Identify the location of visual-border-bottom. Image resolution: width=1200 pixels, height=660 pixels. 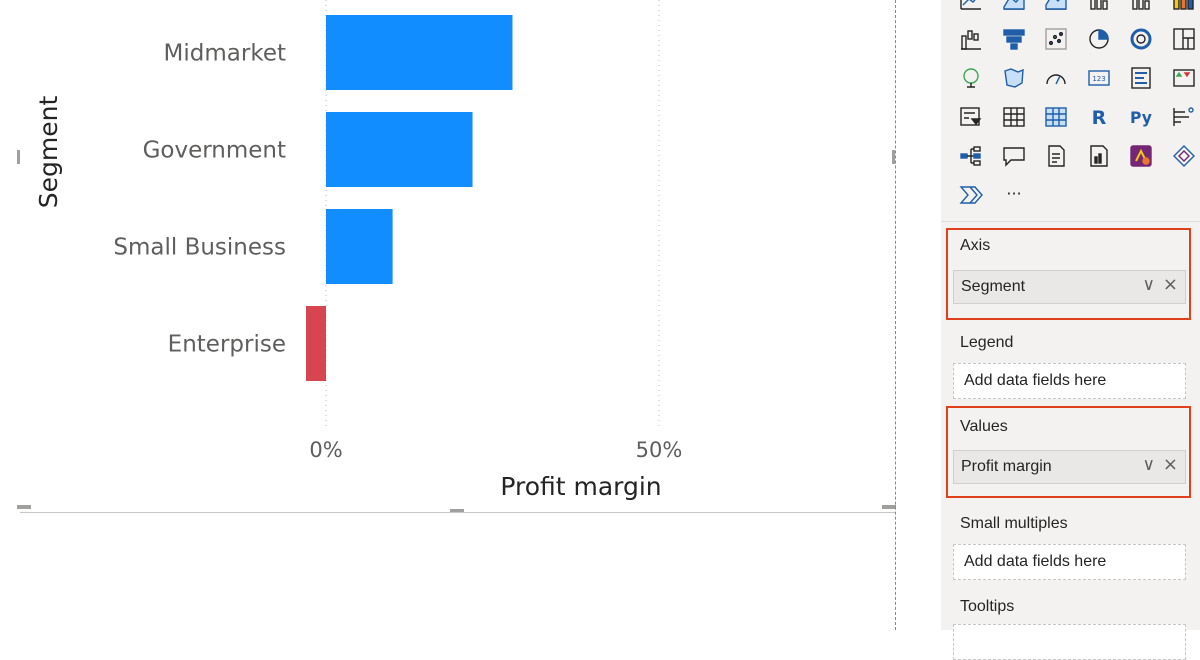
(457, 512).